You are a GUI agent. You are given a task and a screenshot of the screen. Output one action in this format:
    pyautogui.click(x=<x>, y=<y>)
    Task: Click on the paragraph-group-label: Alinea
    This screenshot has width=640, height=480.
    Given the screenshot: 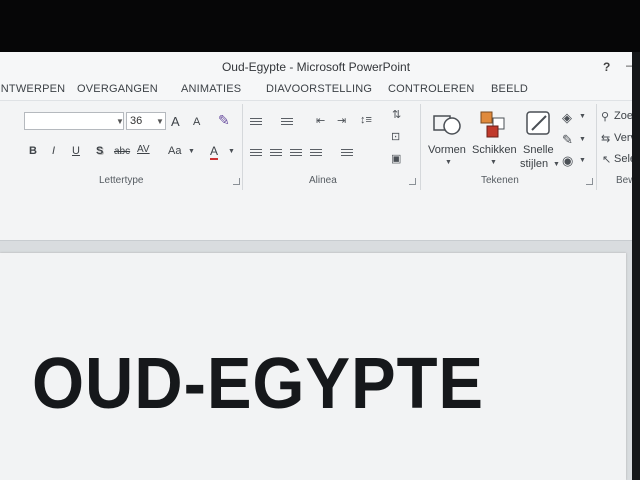 What is the action you would take?
    pyautogui.click(x=323, y=180)
    